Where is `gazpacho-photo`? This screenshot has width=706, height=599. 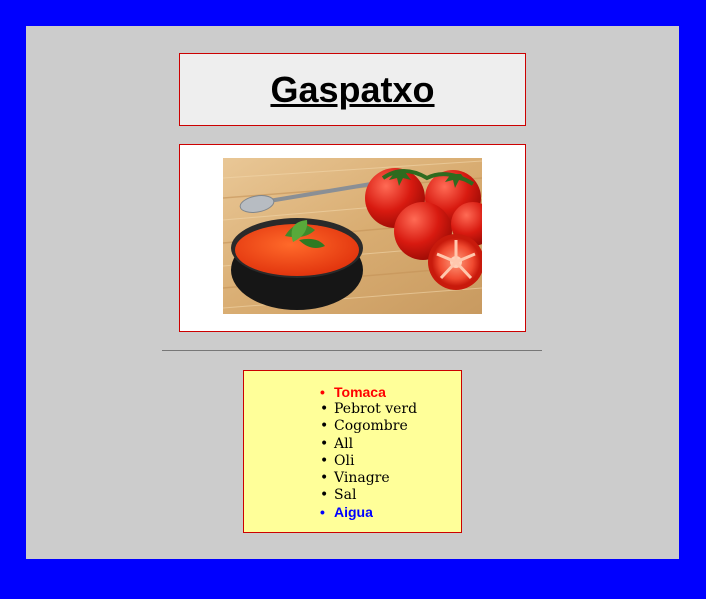
gazpacho-photo is located at coordinates (352, 236).